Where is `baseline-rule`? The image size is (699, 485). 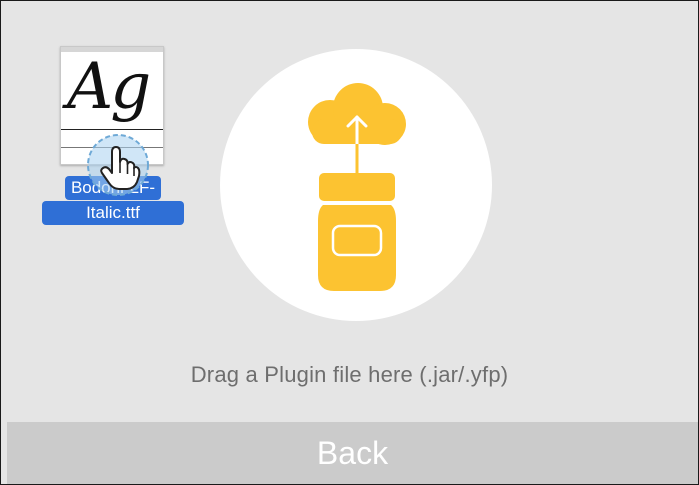 baseline-rule is located at coordinates (112, 129).